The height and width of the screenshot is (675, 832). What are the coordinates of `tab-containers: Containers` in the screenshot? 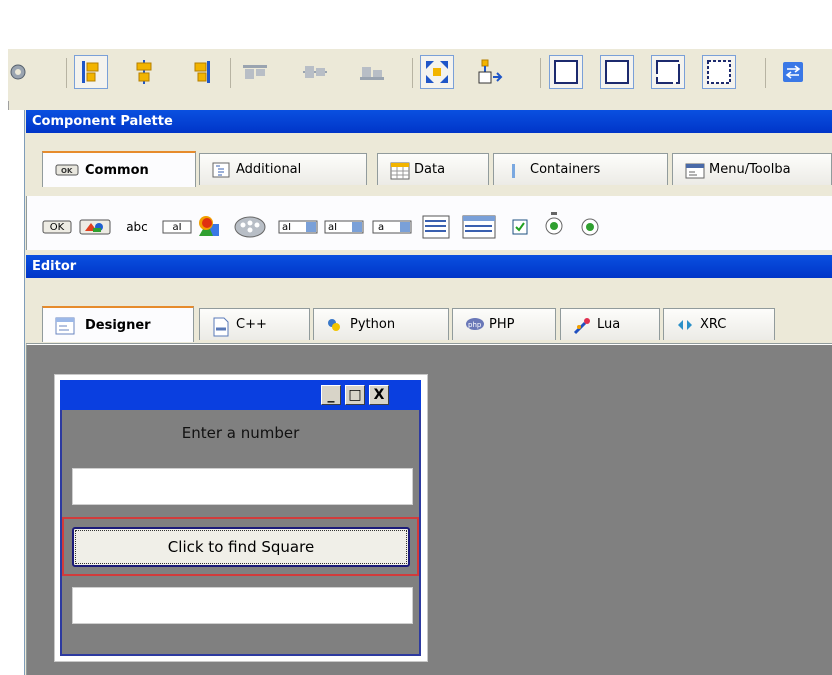 It's located at (580, 169).